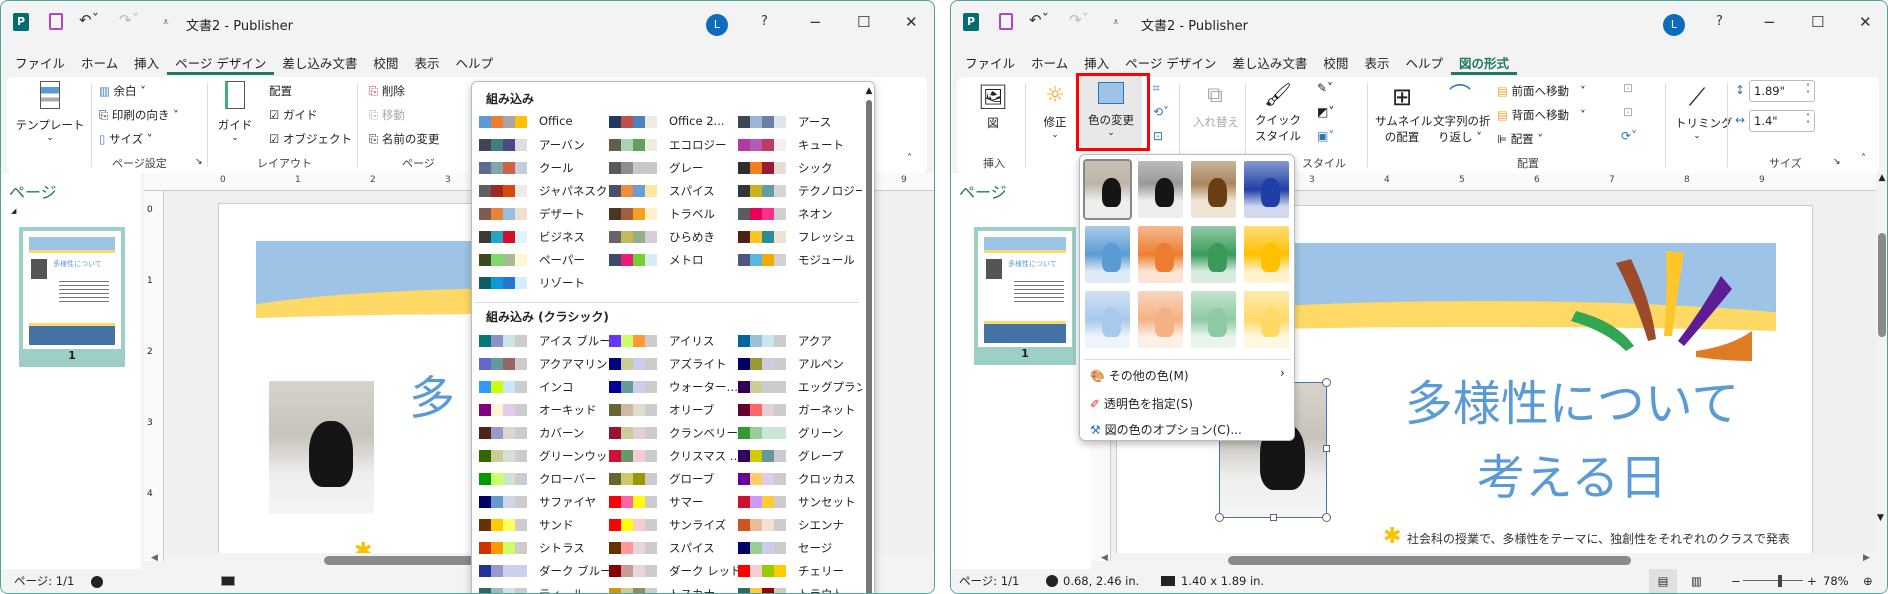 The width and height of the screenshot is (1888, 594). I want to click on vertical-scrollbar: ▲ ▼, so click(1881, 363).